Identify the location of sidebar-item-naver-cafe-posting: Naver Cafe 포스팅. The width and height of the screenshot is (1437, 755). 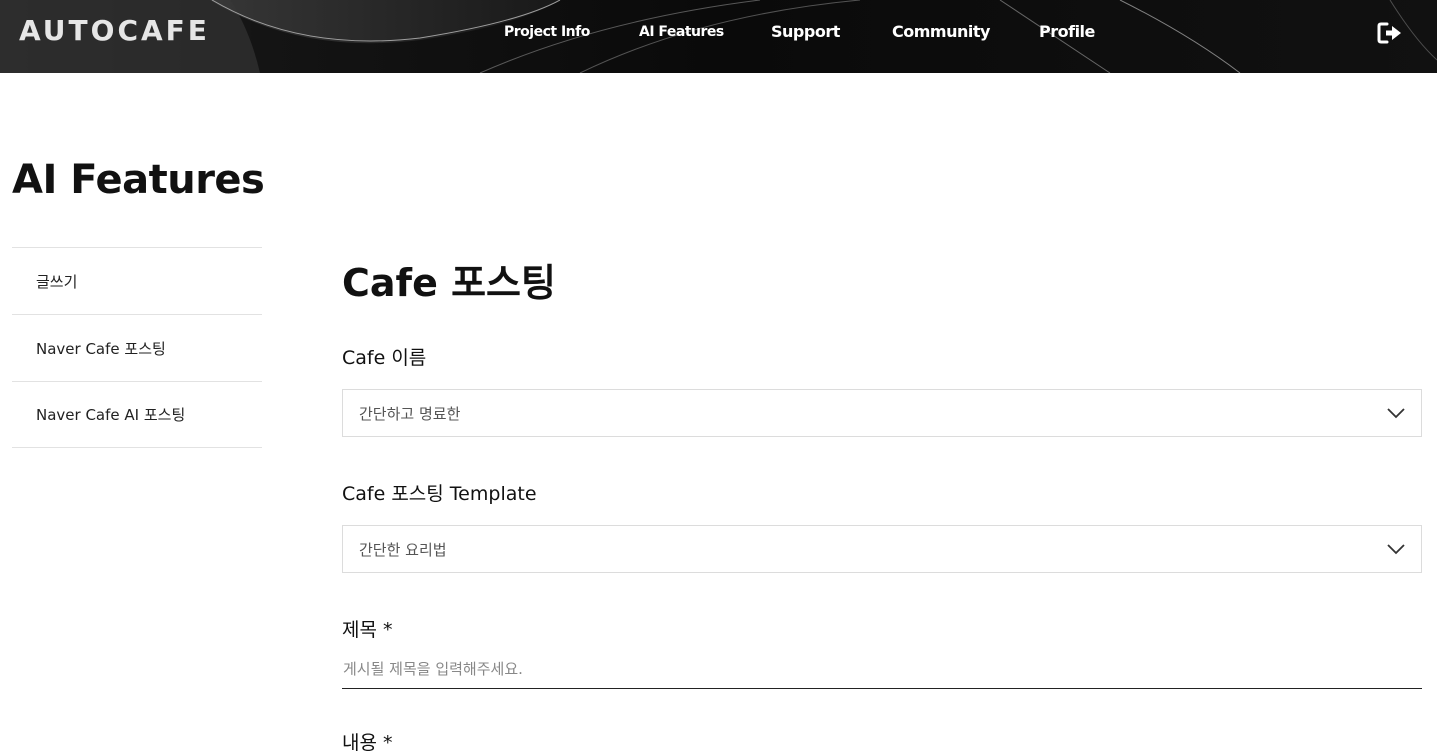
(137, 347).